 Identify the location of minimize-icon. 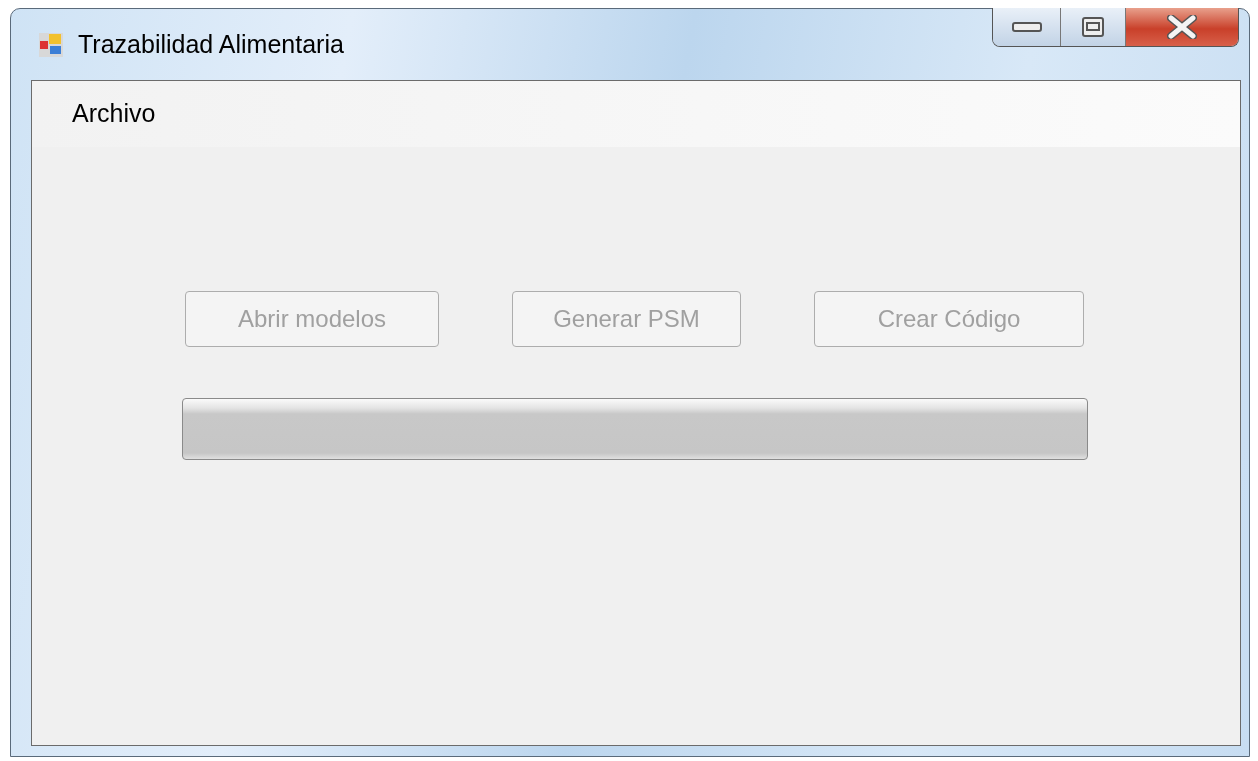
(1026, 27).